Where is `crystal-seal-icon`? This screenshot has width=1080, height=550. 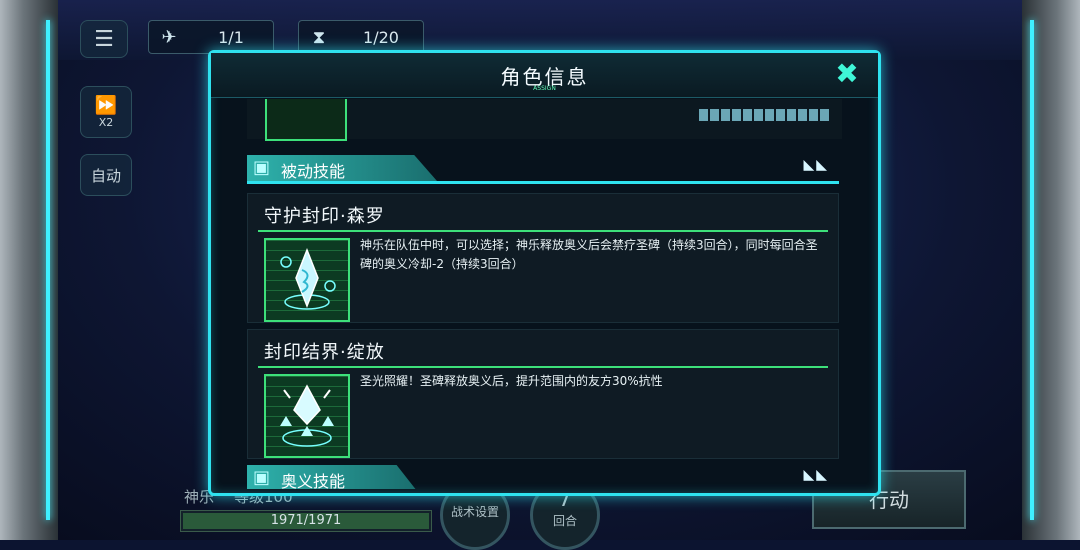
crystal-seal-icon is located at coordinates (307, 280).